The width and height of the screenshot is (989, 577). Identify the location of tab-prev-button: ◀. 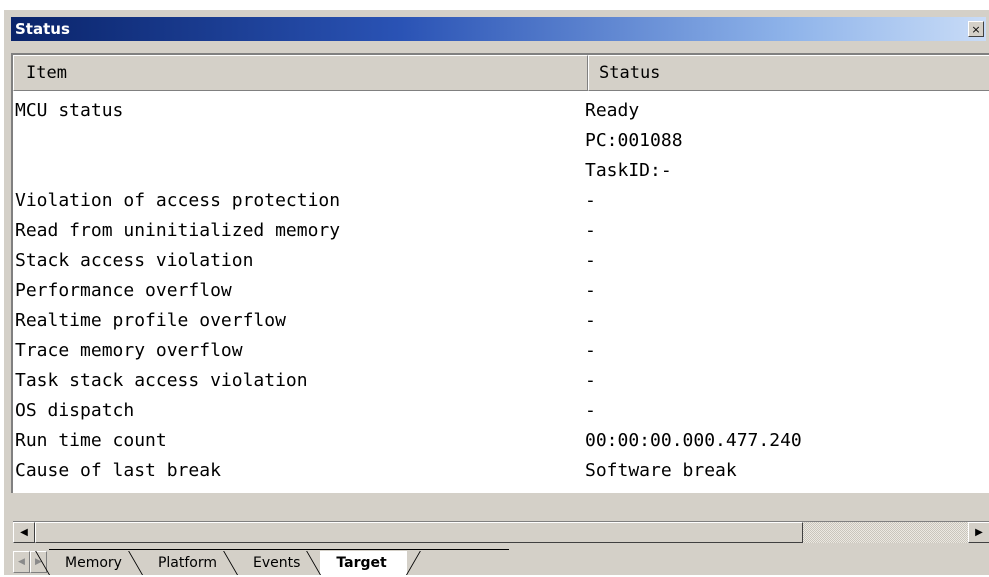
(21, 562).